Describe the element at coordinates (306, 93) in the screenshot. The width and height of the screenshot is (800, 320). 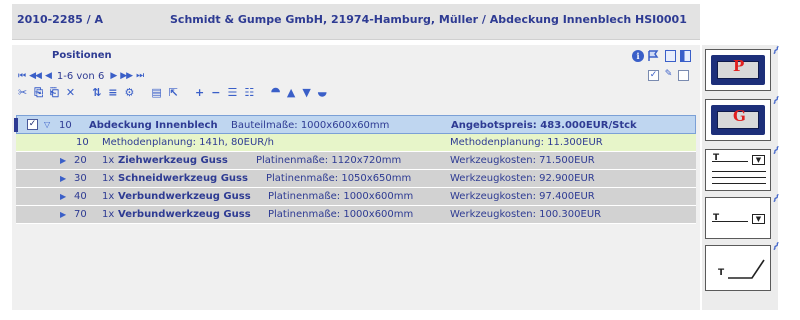
I see `move-down-icon: ▼` at that location.